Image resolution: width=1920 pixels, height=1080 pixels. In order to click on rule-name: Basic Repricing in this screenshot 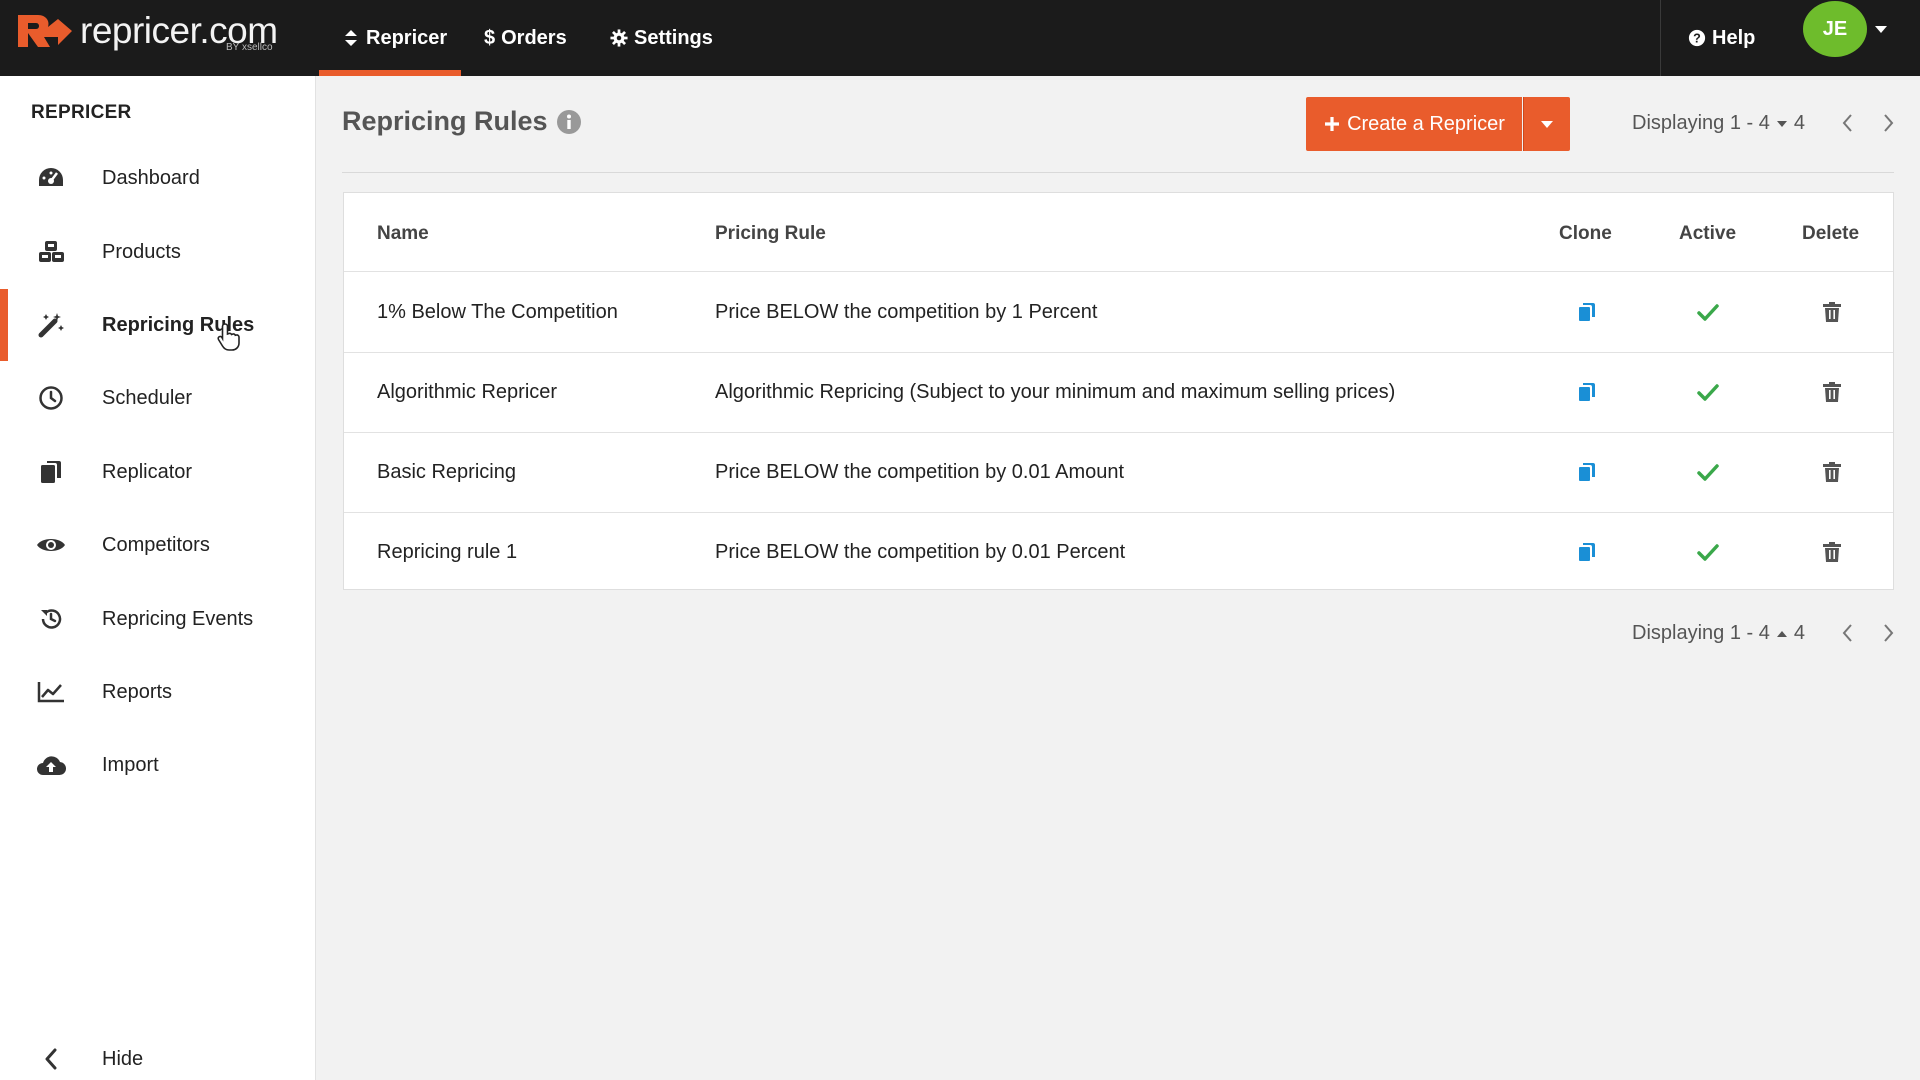, I will do `click(446, 472)`.